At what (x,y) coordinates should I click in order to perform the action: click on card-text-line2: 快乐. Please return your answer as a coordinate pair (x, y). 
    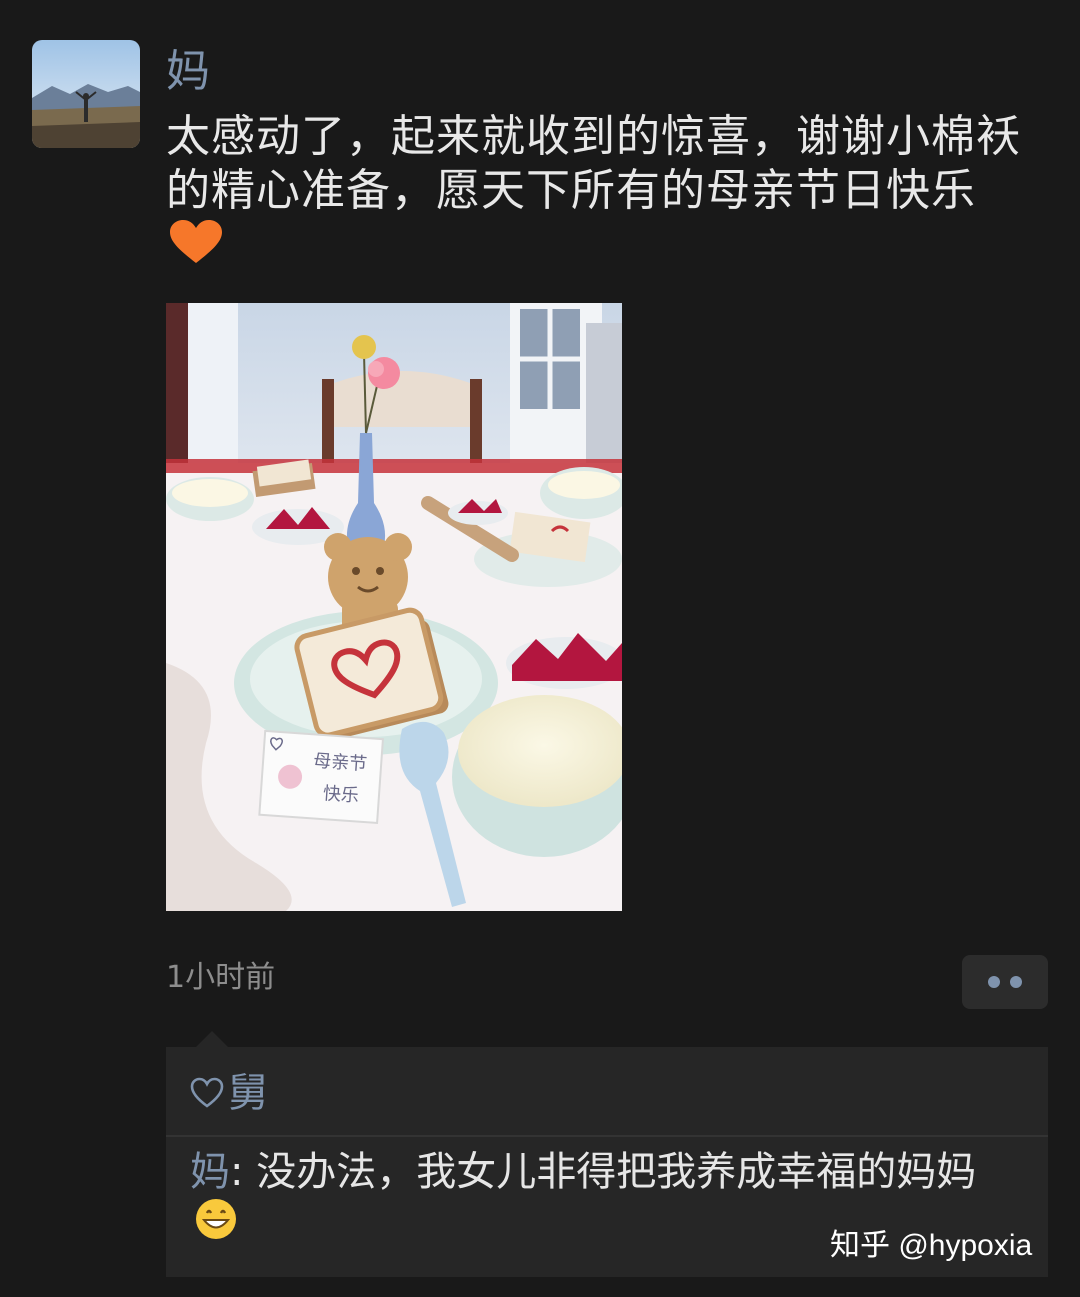
    Looking at the image, I should click on (340, 794).